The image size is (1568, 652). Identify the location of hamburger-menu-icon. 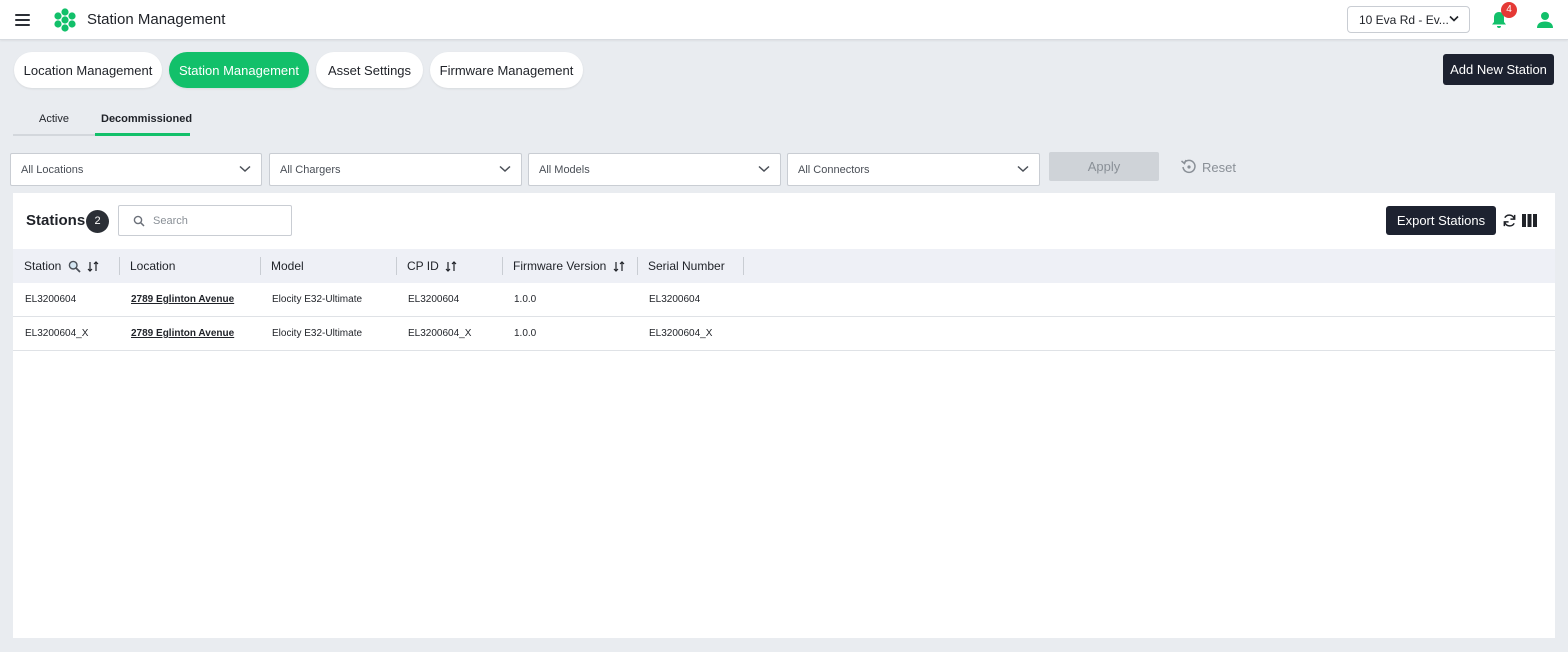
(23, 20).